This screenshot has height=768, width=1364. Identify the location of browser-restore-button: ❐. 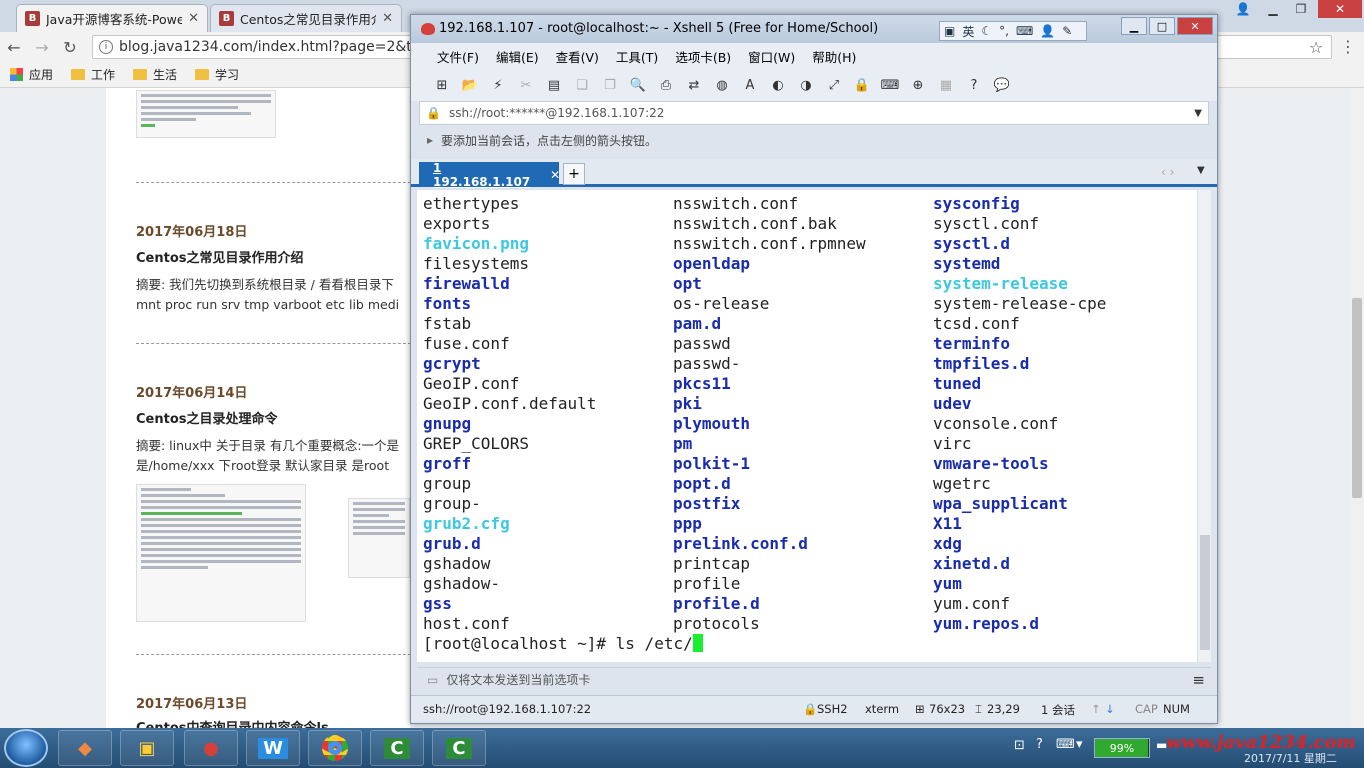
(1301, 9).